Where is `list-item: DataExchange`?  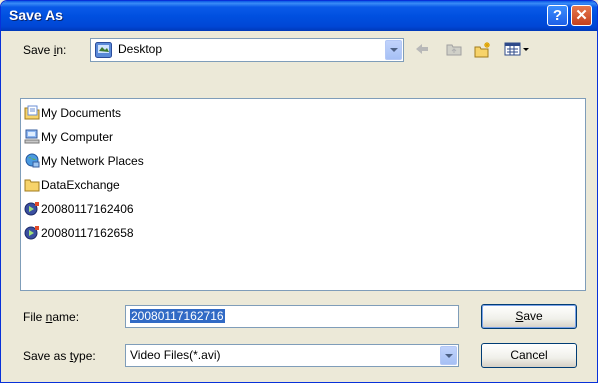
list-item: DataExchange is located at coordinates (72, 185).